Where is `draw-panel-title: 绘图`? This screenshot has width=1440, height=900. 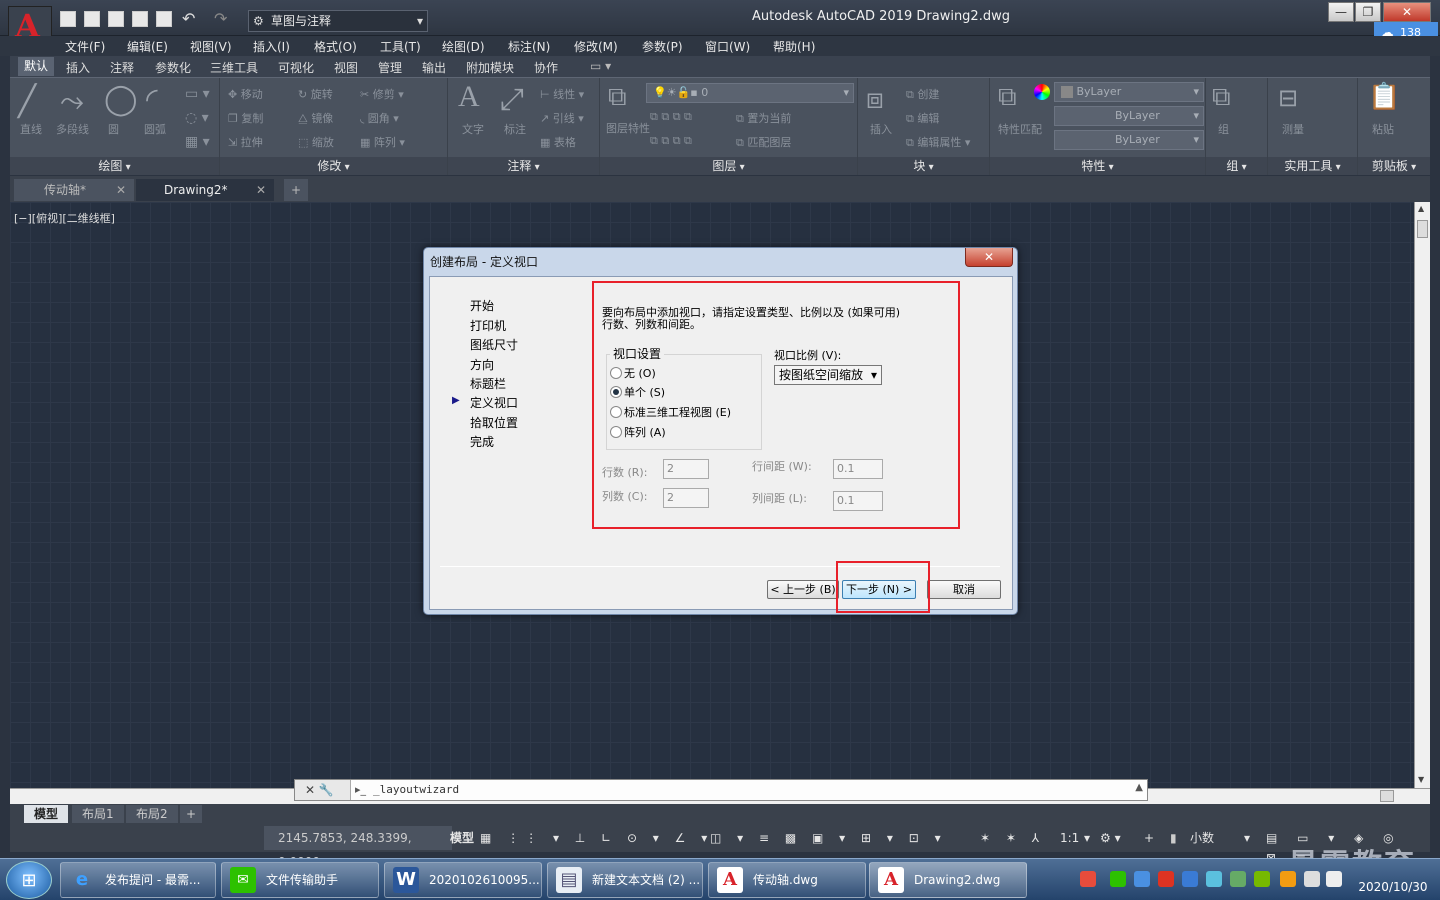
draw-panel-title: 绘图 is located at coordinates (114, 166).